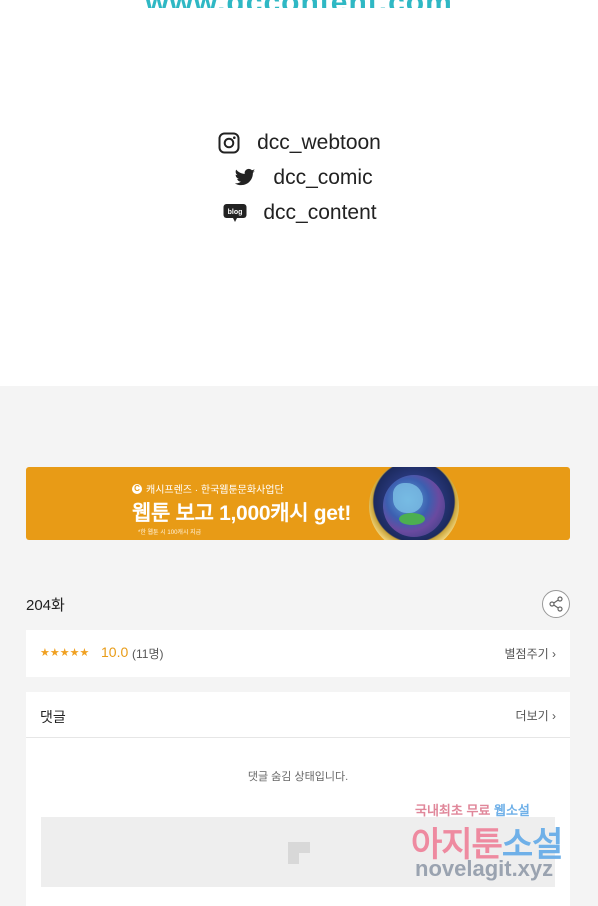 The height and width of the screenshot is (906, 598). I want to click on share-icon, so click(556, 604).